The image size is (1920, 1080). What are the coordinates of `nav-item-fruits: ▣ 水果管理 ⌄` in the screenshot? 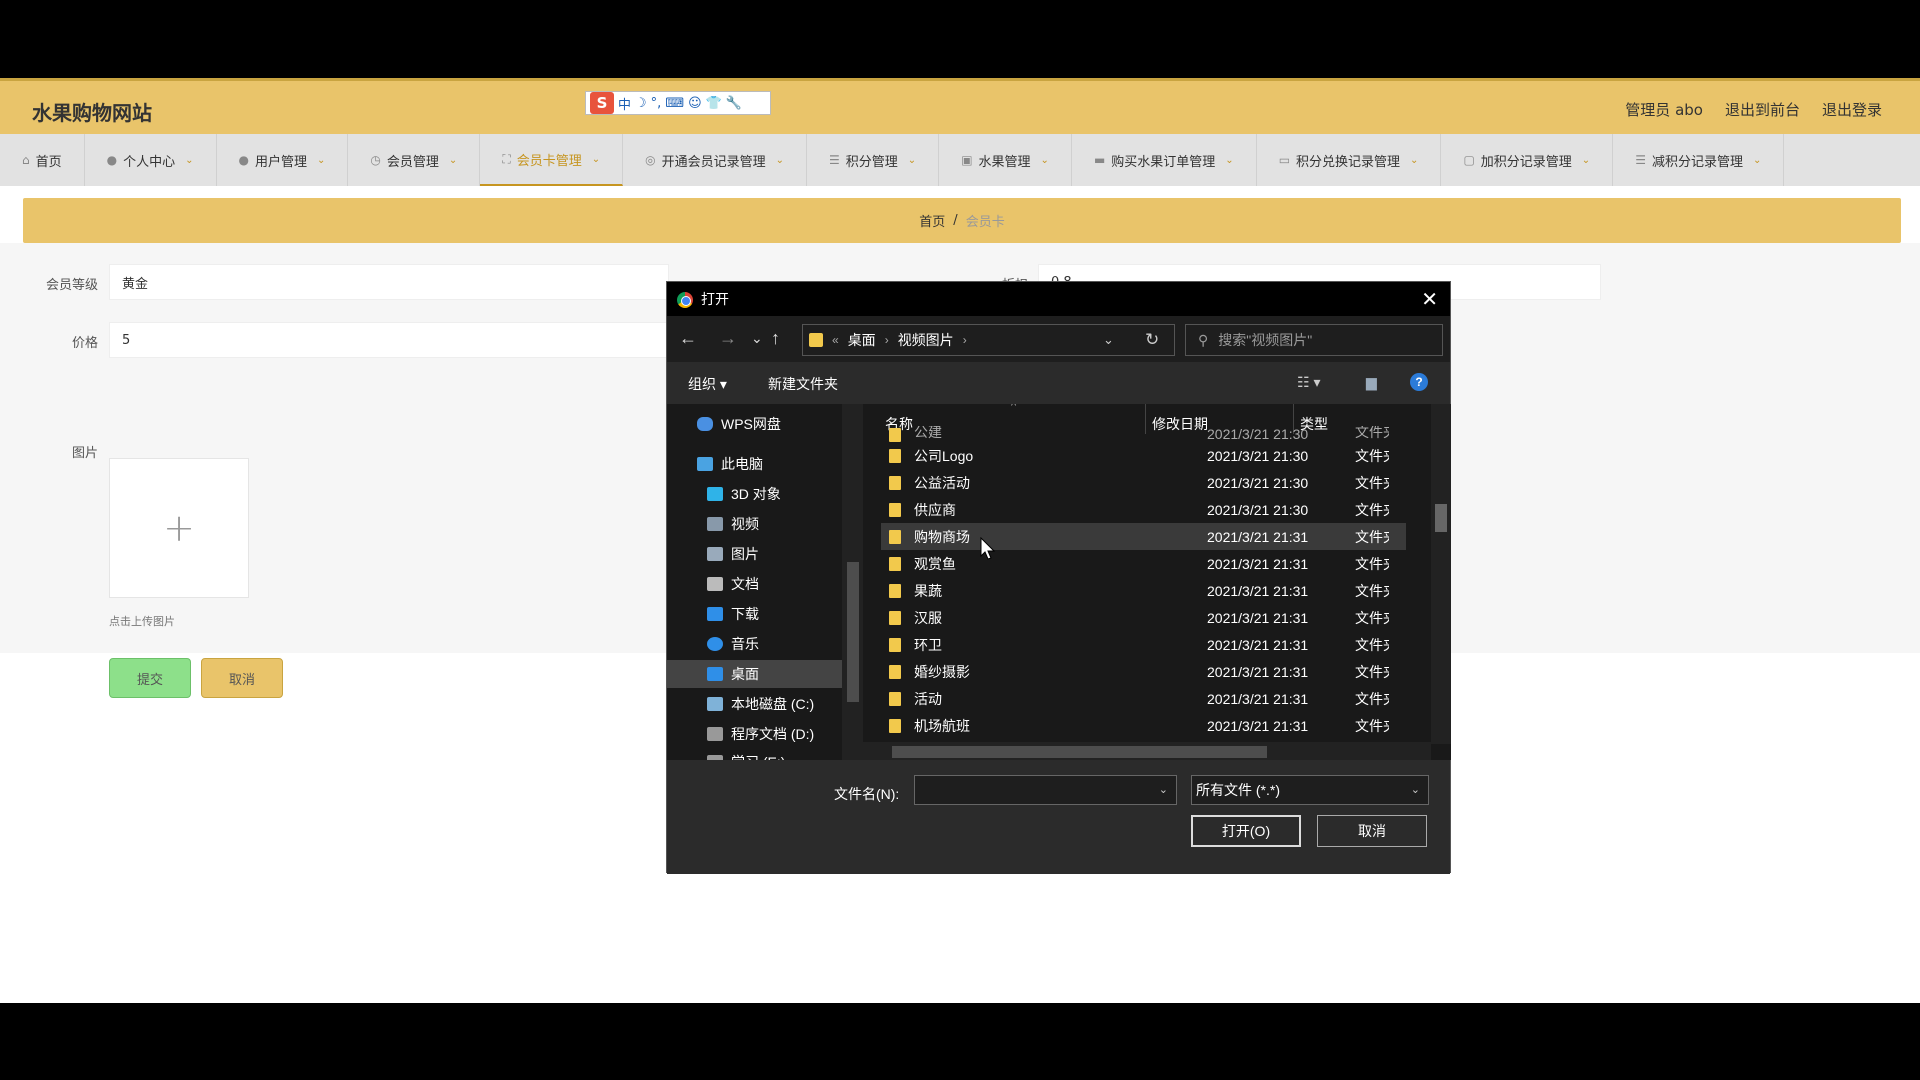 It's located at (1005, 160).